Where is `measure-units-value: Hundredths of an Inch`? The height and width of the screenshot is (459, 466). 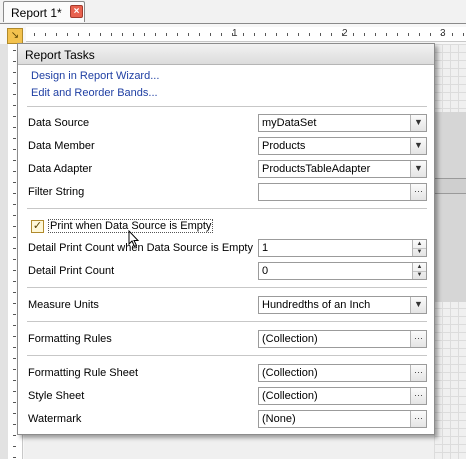 measure-units-value: Hundredths of an Inch is located at coordinates (316, 305).